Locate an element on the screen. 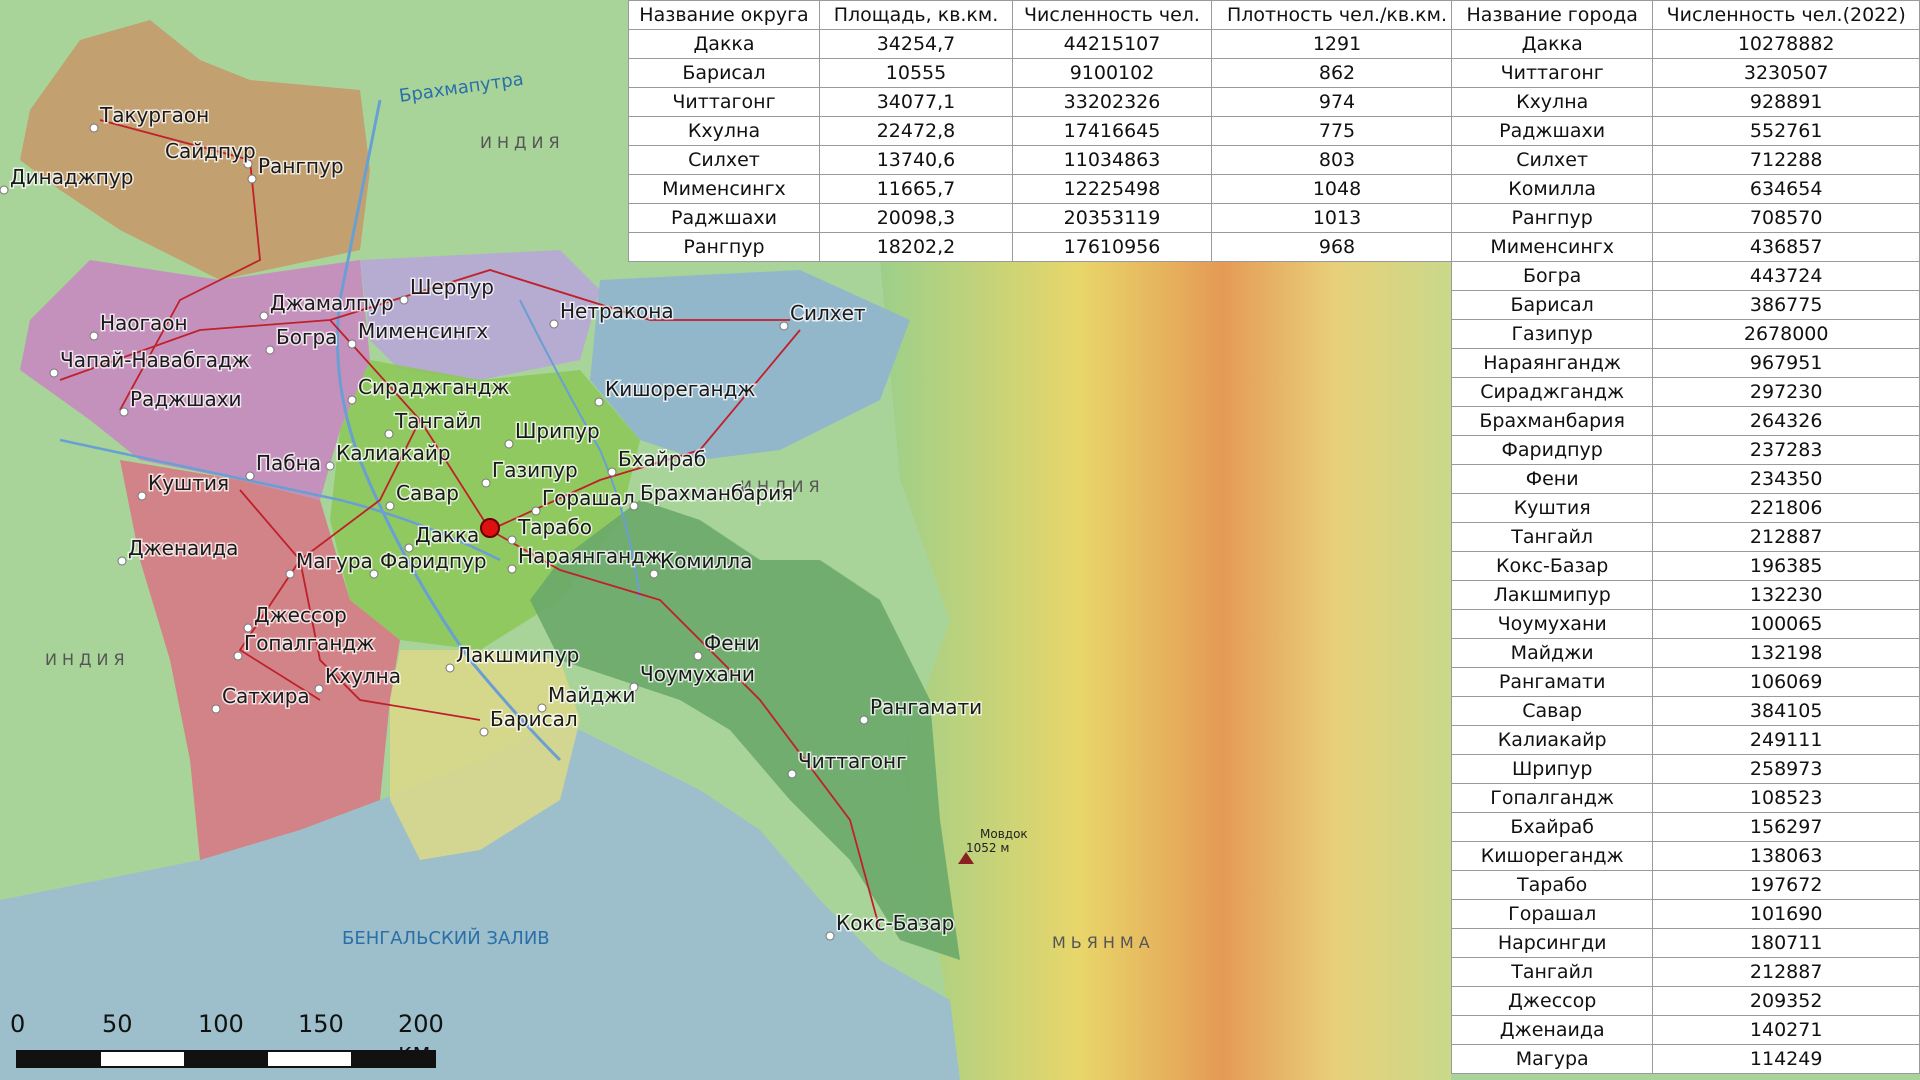 The width and height of the screenshot is (1920, 1080). city-label: Тангайл is located at coordinates (437, 421).